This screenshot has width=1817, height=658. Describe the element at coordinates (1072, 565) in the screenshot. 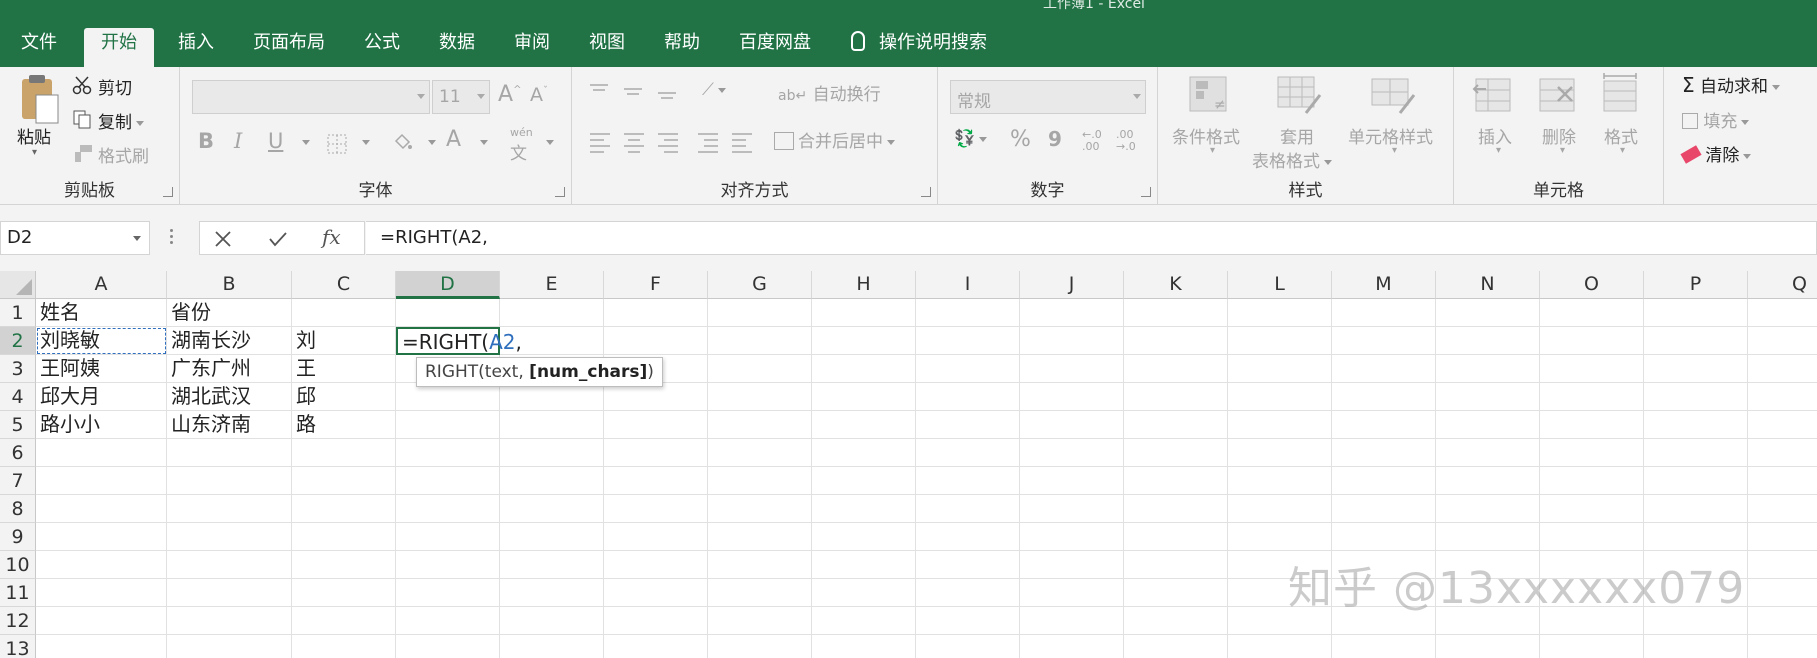

I see `cell-j10` at that location.